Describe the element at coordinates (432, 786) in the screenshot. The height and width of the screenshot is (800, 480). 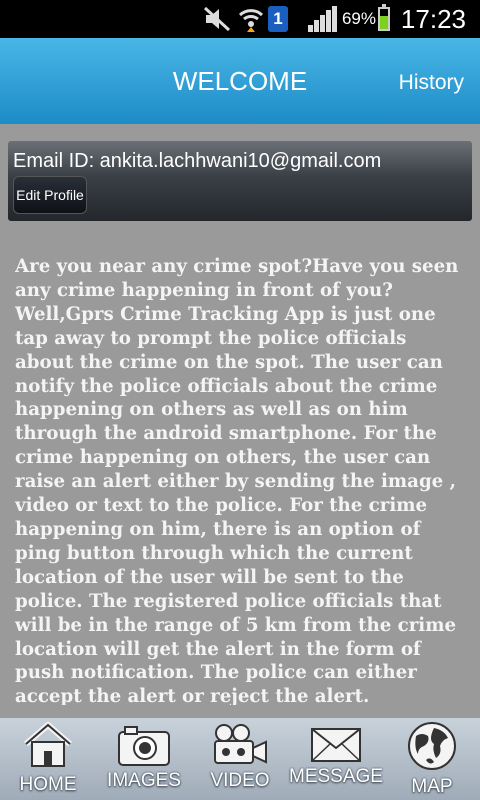
I see `tab-map-label: MAP` at that location.